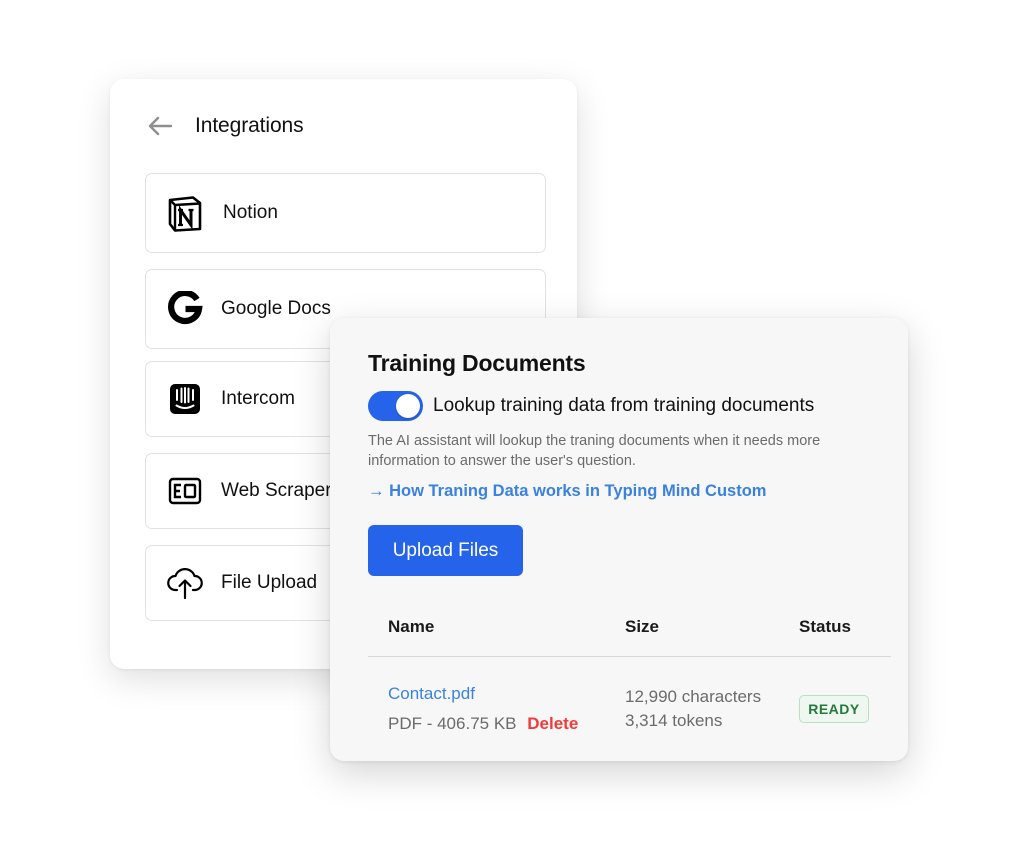 Image resolution: width=1024 pixels, height=857 pixels. What do you see at coordinates (249, 125) in the screenshot?
I see `integrations-title: Integrations` at bounding box center [249, 125].